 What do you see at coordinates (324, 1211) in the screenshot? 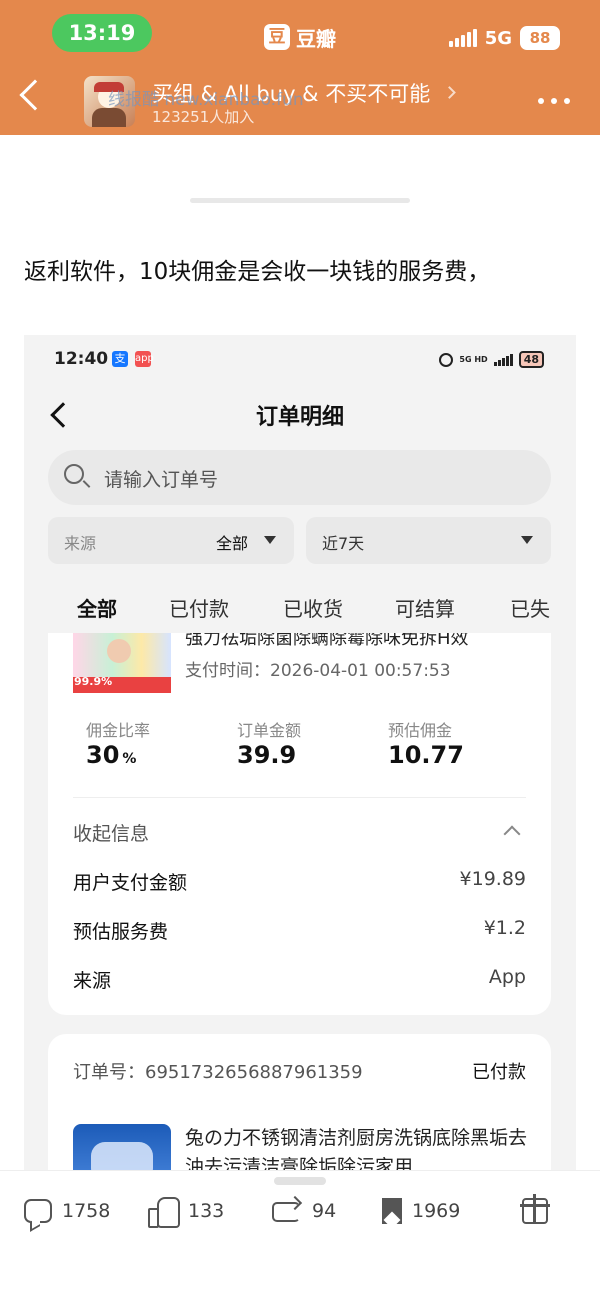
I see `repost-count: 94` at bounding box center [324, 1211].